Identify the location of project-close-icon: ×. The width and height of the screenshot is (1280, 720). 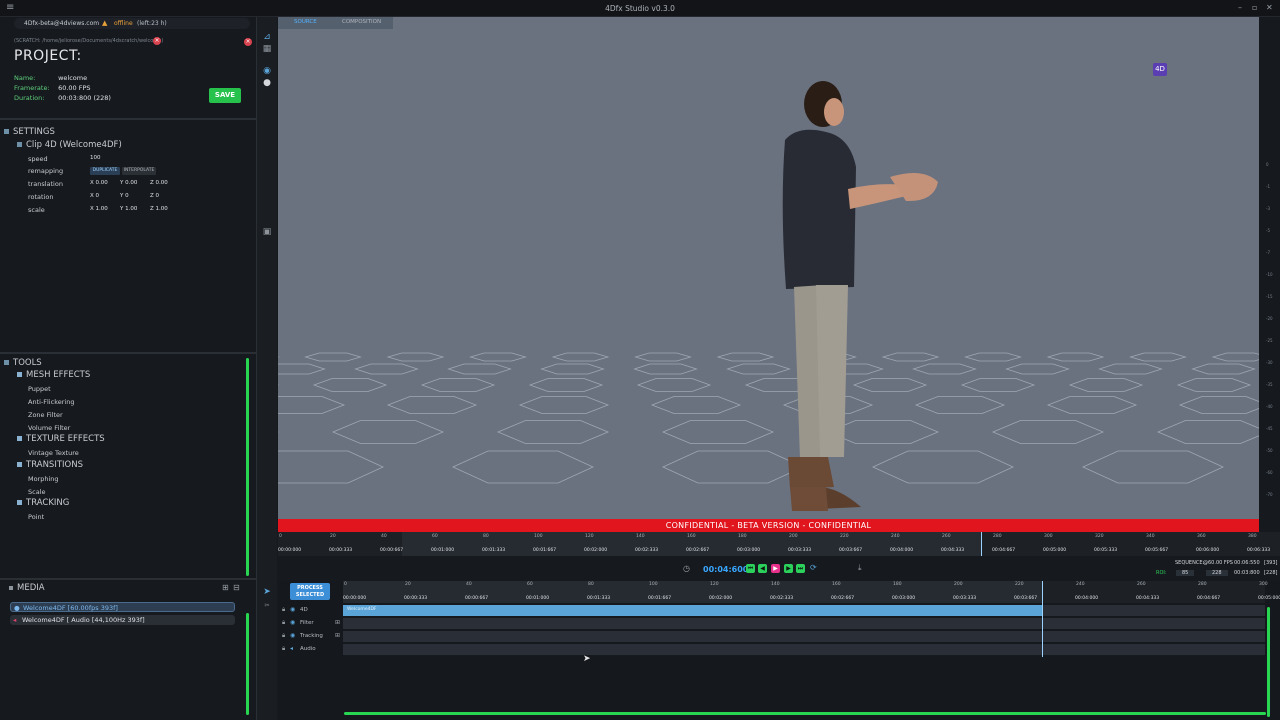
(248, 42).